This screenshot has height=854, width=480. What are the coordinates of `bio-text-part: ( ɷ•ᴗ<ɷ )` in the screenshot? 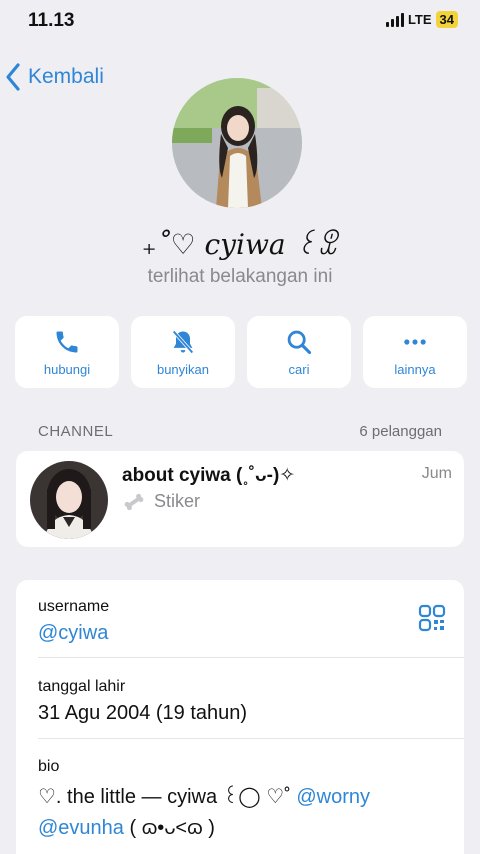 It's located at (169, 828).